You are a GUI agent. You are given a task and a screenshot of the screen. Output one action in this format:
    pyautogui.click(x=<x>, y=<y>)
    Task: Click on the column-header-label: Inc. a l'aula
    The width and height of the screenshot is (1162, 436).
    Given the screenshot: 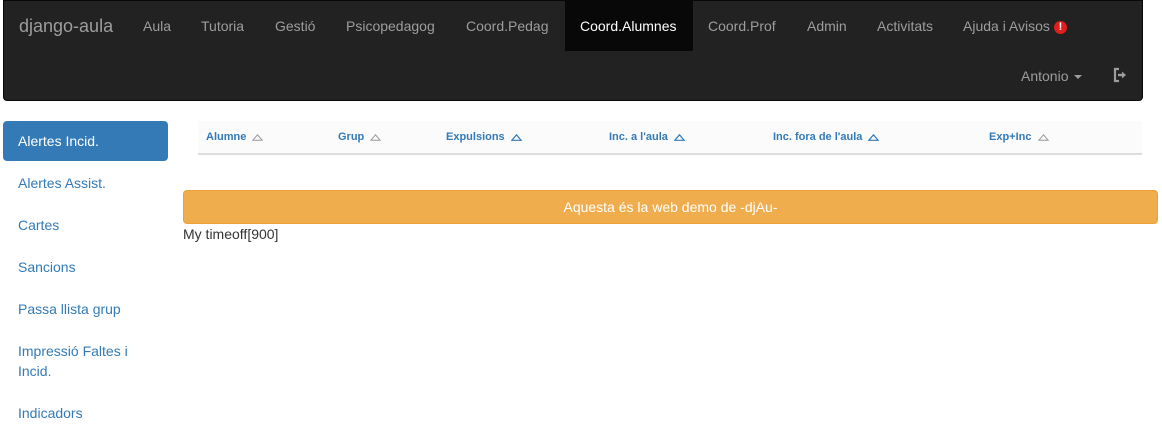 What is the action you would take?
    pyautogui.click(x=638, y=137)
    